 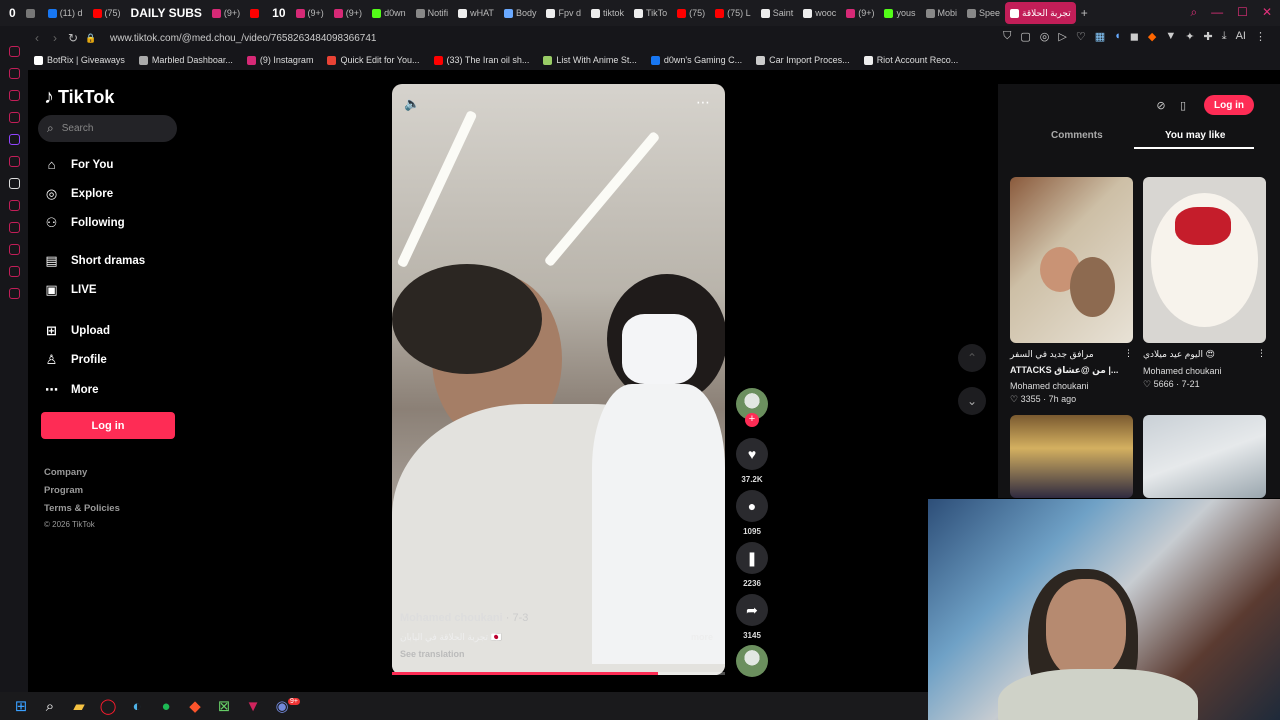 I want to click on video-author: Mohamed choukani, so click(x=451, y=618).